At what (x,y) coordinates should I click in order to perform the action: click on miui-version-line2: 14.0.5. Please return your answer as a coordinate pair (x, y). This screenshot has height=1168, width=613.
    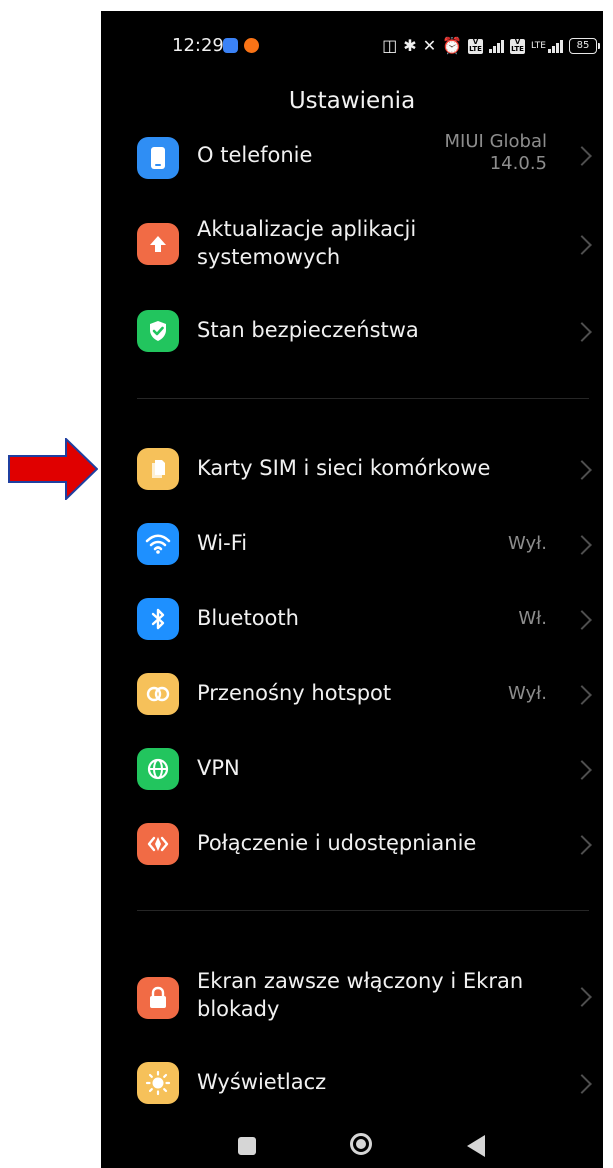
    Looking at the image, I should click on (518, 163).